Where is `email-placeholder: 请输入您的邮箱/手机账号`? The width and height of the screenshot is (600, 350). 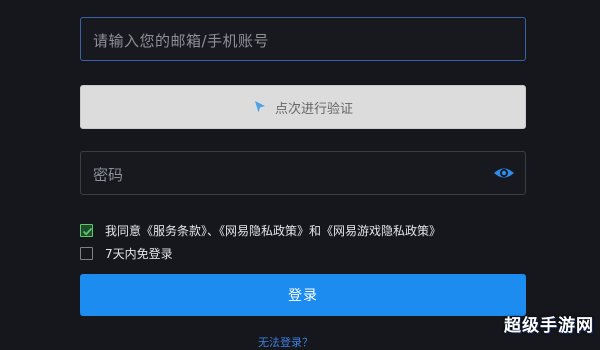 email-placeholder: 请输入您的邮箱/手机账号 is located at coordinates (181, 41).